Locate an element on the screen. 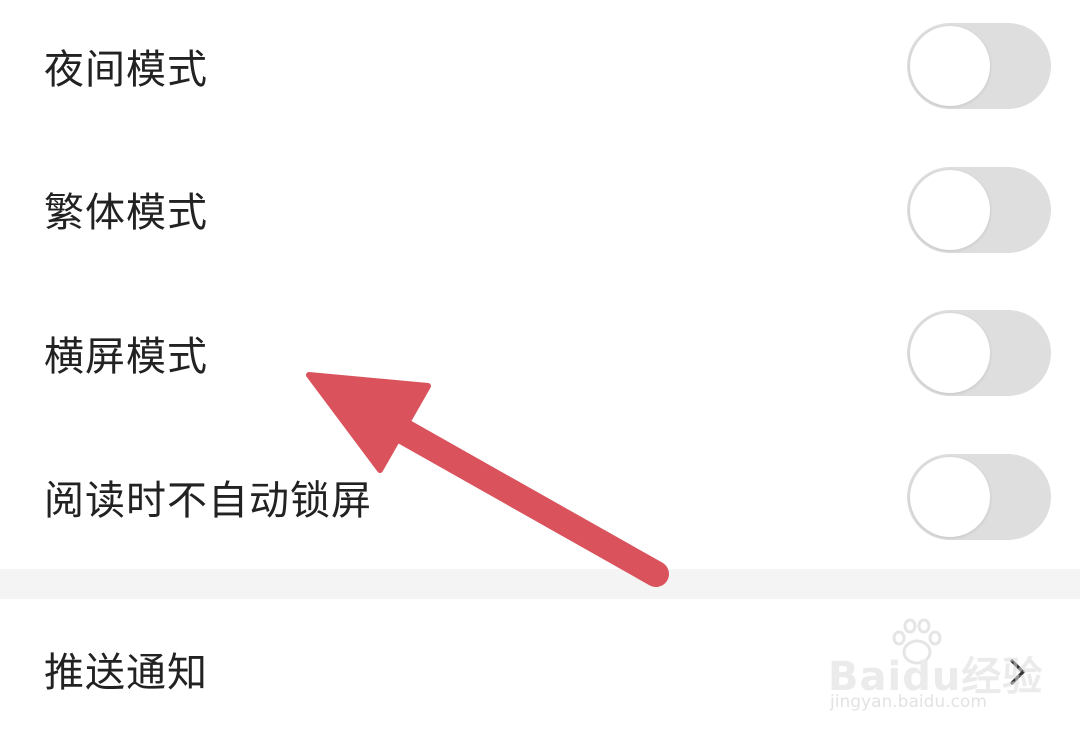 This screenshot has height=736, width=1080. section-divider is located at coordinates (540, 584).